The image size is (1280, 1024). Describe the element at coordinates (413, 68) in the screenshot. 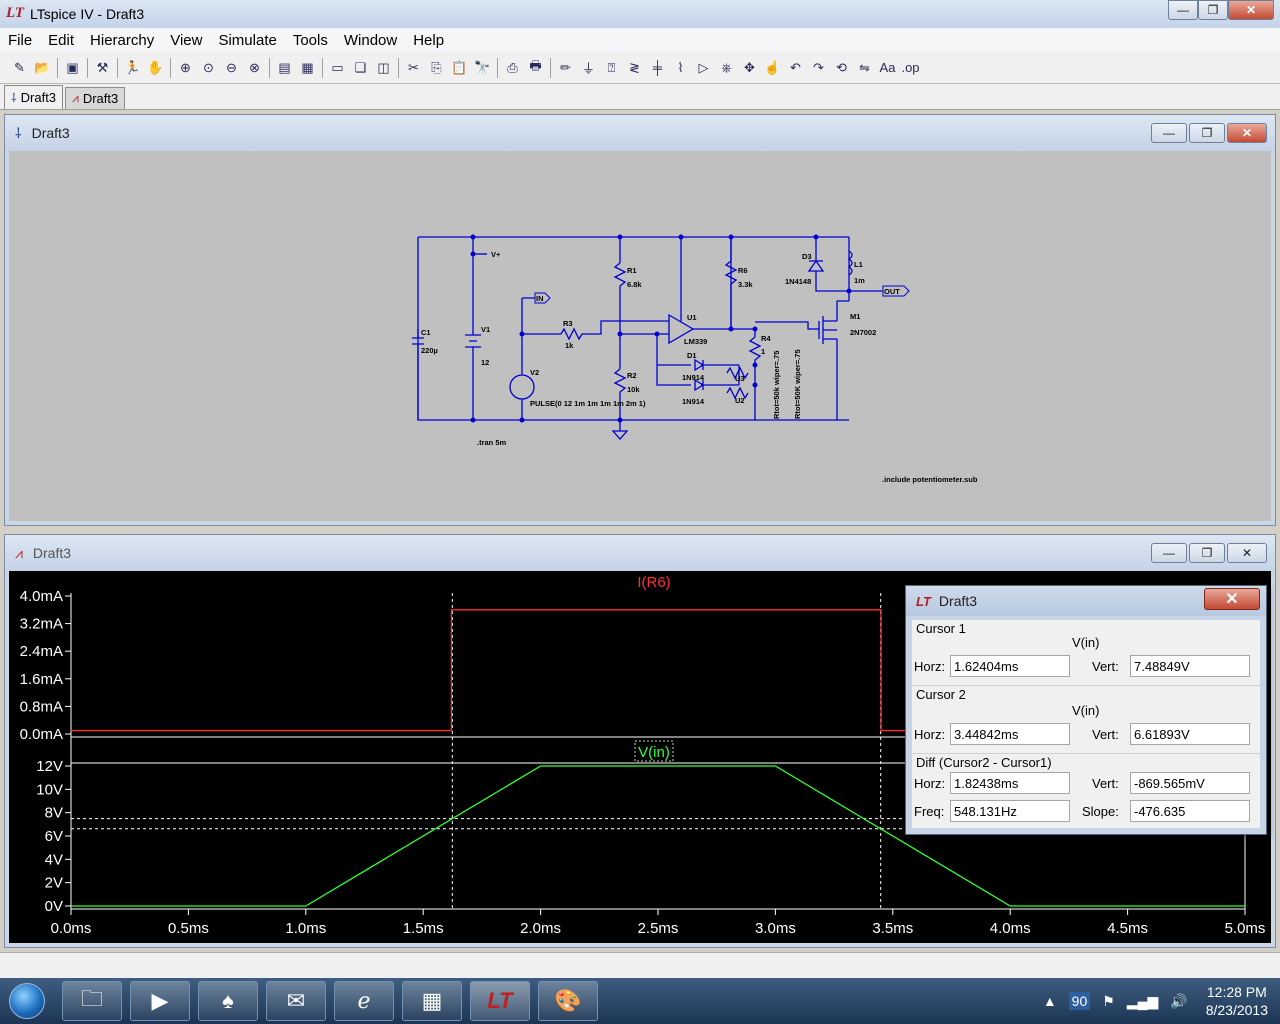

I see `cut-icon: ✂` at that location.